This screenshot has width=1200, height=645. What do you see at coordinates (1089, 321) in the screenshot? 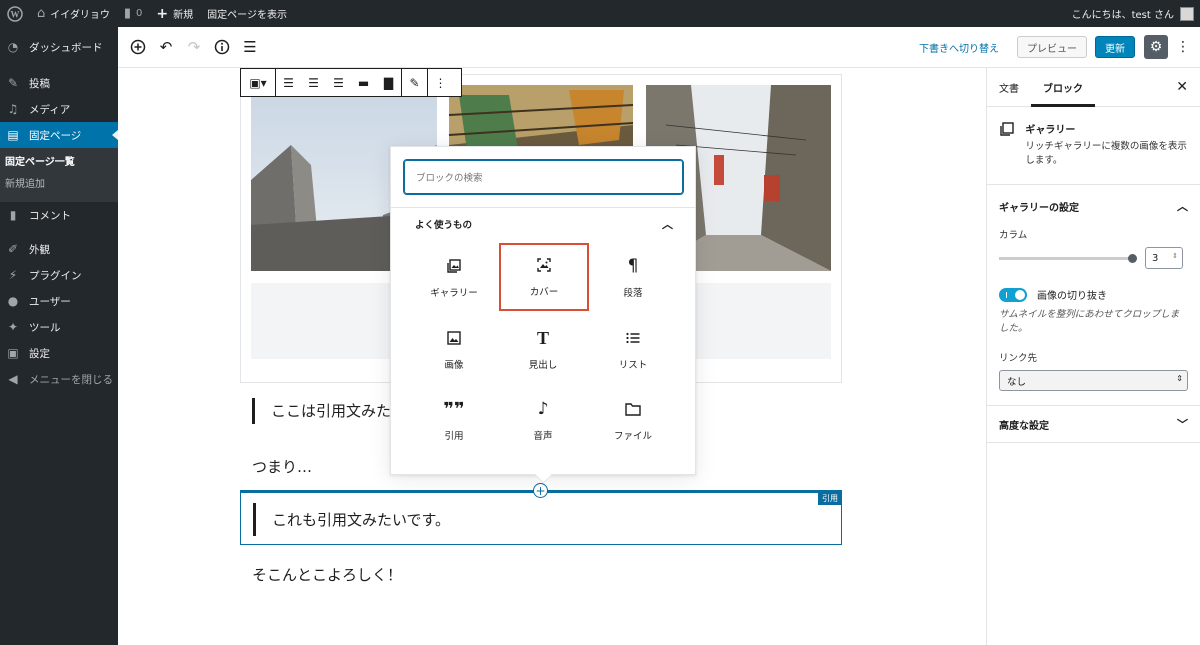
I see `crop-help-text: サムネイルを整列にあわせてクロップしました。` at bounding box center [1089, 321].